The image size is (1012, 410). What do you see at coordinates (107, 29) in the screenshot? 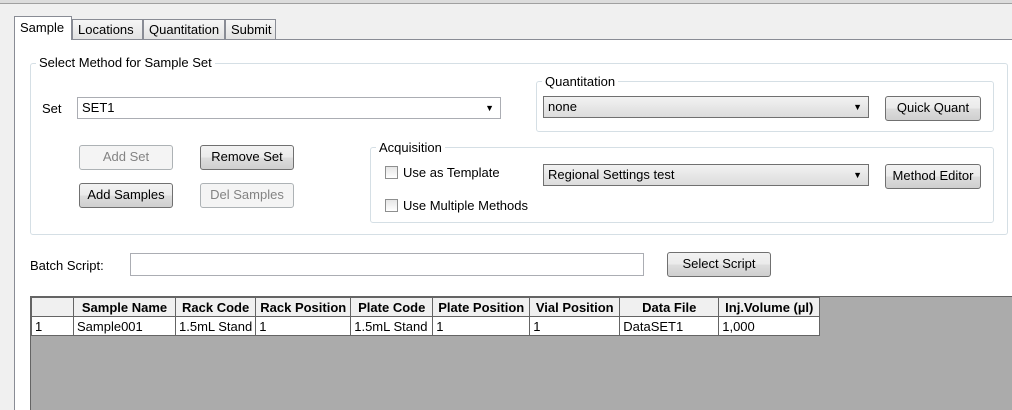
I see `tab-locations: Locations` at bounding box center [107, 29].